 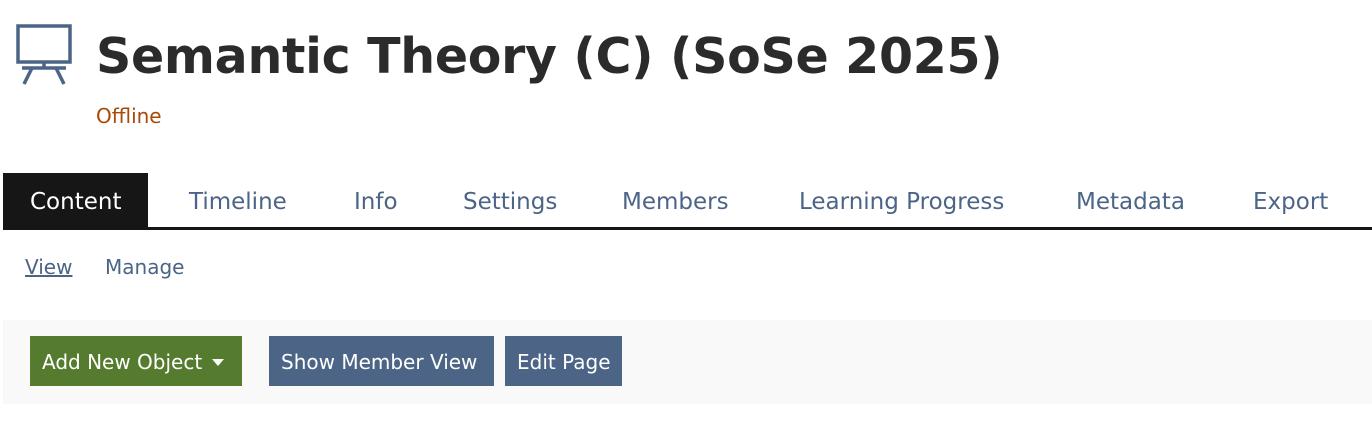 I want to click on tab-settings: Settings, so click(x=510, y=200).